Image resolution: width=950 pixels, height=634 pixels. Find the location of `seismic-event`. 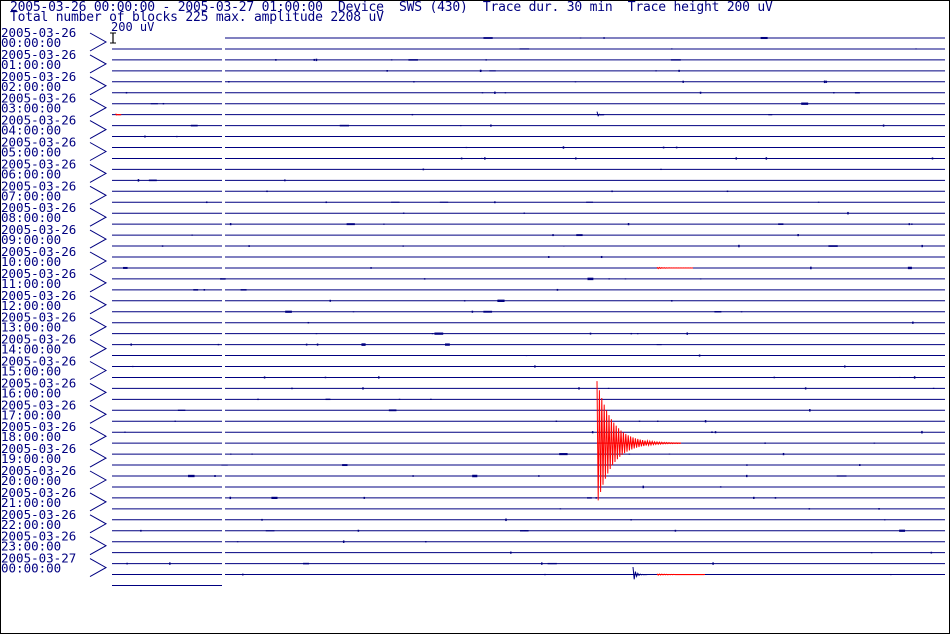

seismic-event is located at coordinates (675, 268).